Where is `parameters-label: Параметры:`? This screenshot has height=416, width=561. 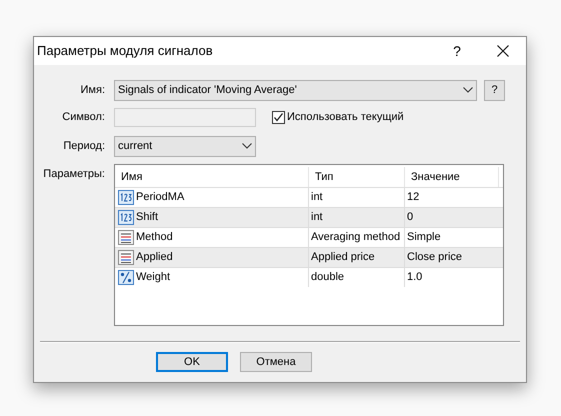 parameters-label: Параметры: is located at coordinates (74, 174).